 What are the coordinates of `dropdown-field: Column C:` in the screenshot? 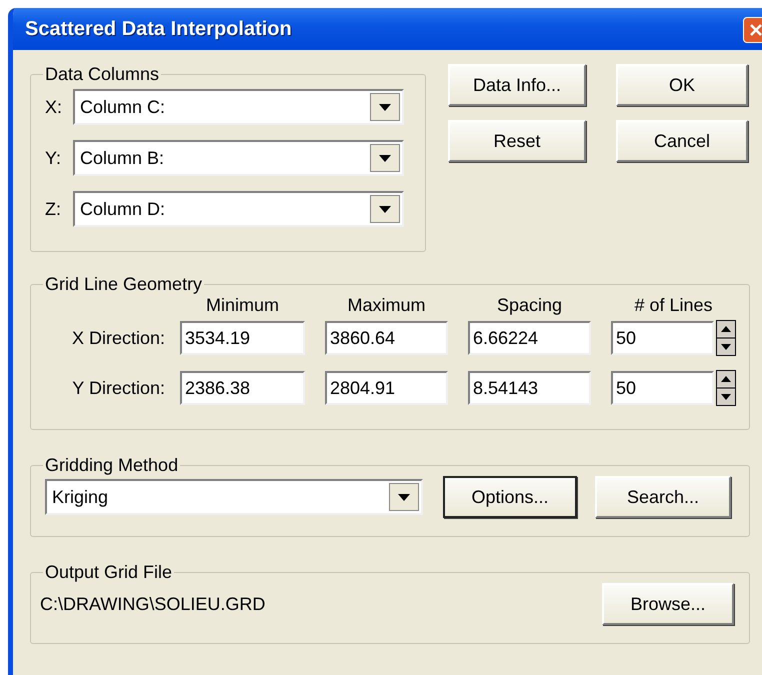 It's located at (238, 107).